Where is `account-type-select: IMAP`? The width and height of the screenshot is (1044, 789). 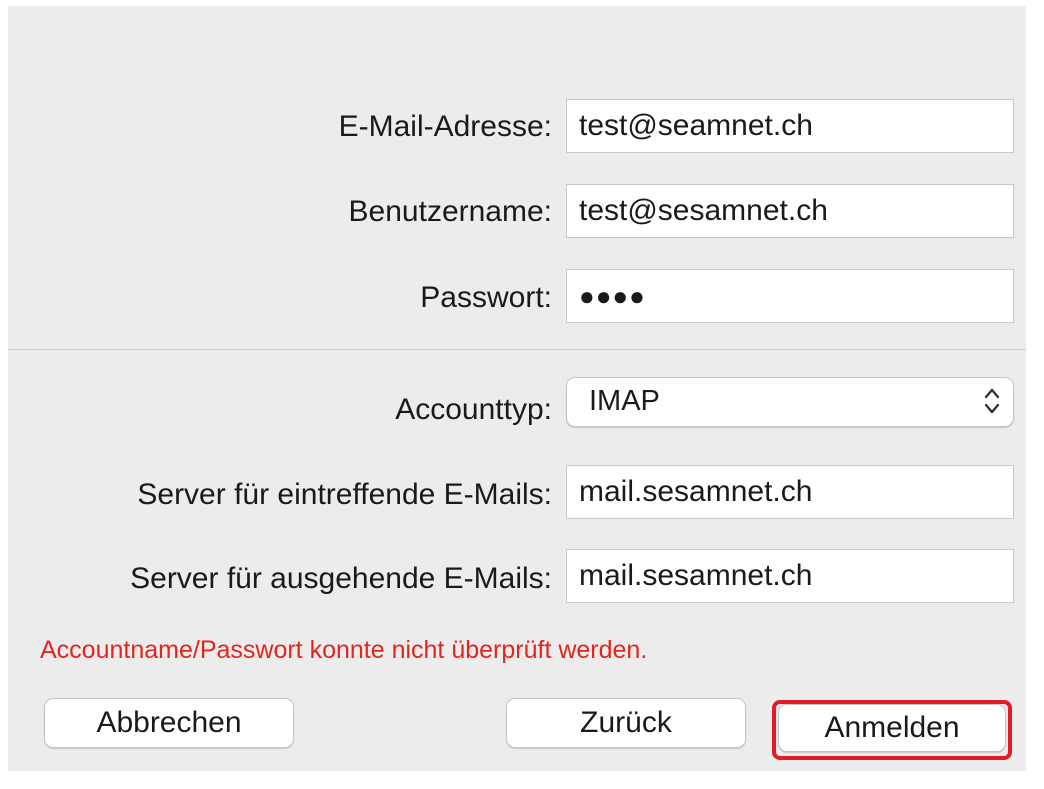
account-type-select: IMAP is located at coordinates (790, 402).